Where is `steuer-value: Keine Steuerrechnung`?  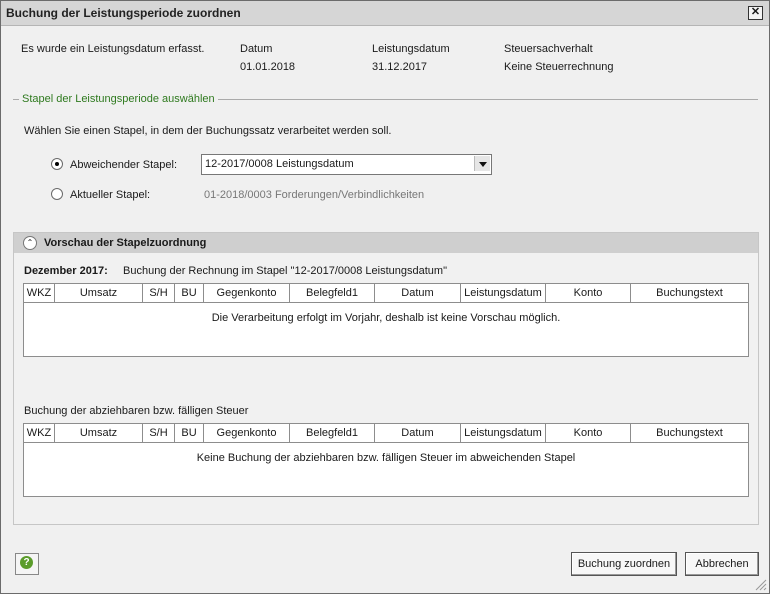
steuer-value: Keine Steuerrechnung is located at coordinates (559, 67).